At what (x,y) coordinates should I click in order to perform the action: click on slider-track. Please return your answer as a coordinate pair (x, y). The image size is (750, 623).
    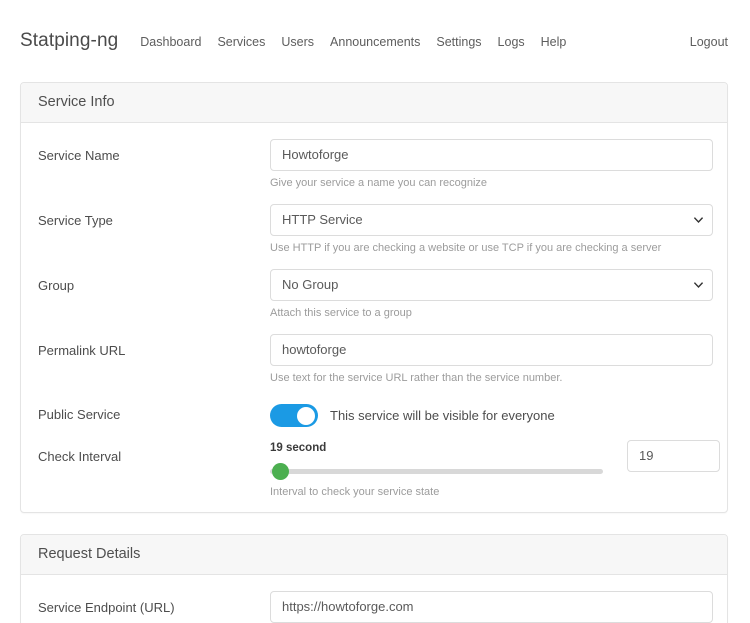
    Looking at the image, I should click on (436, 472).